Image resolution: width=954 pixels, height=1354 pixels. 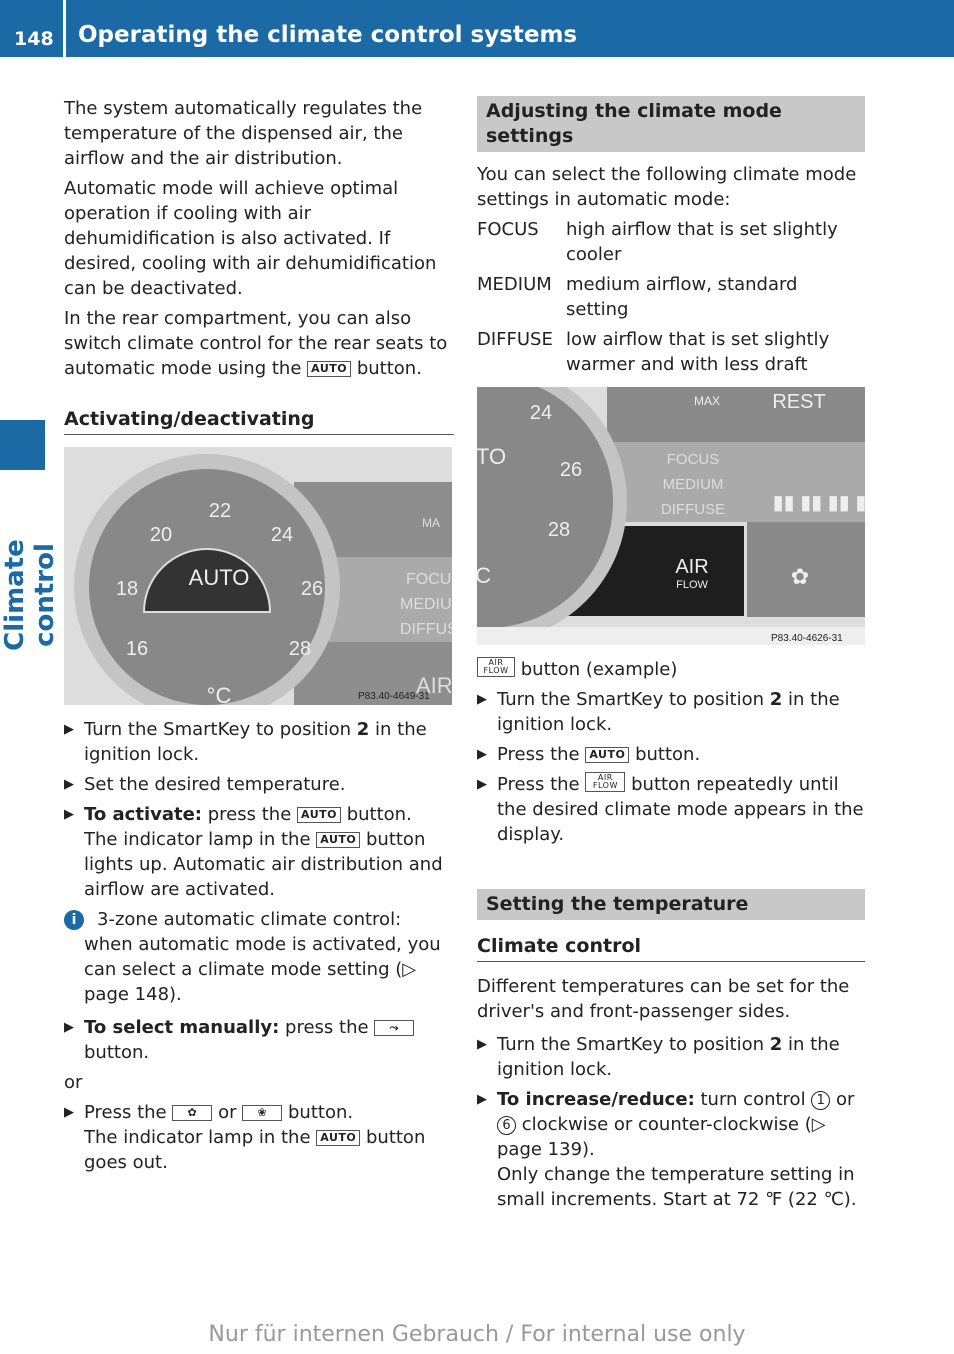 I want to click on auto-label: AUTO, so click(x=219, y=577).